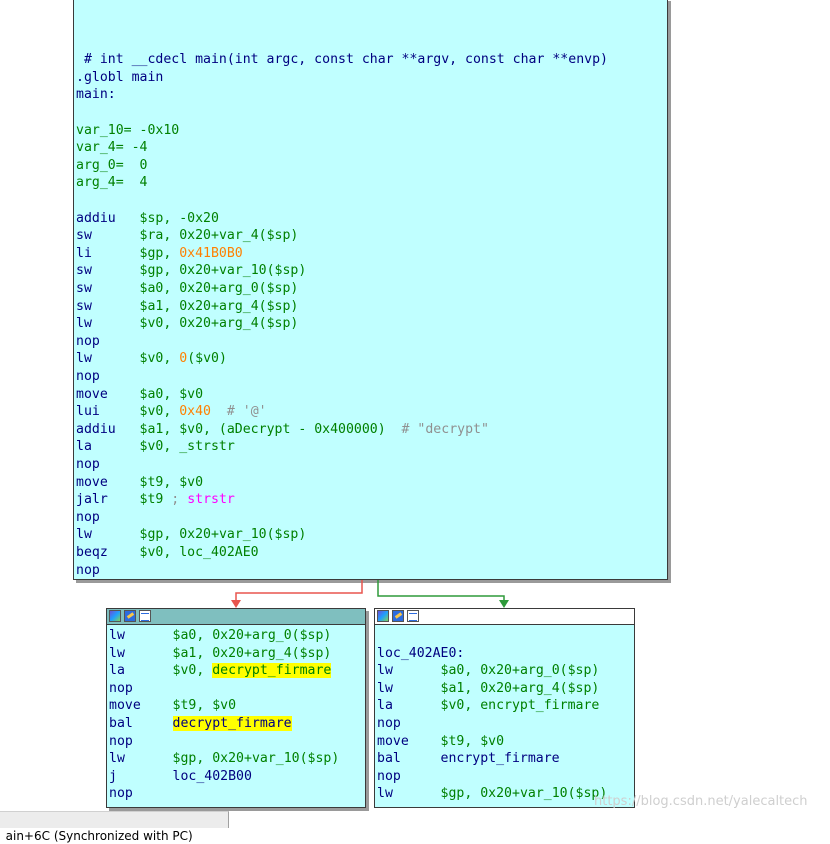 Image resolution: width=830 pixels, height=844 pixels. Describe the element at coordinates (370, 594) in the screenshot. I see `flow-edges` at that location.